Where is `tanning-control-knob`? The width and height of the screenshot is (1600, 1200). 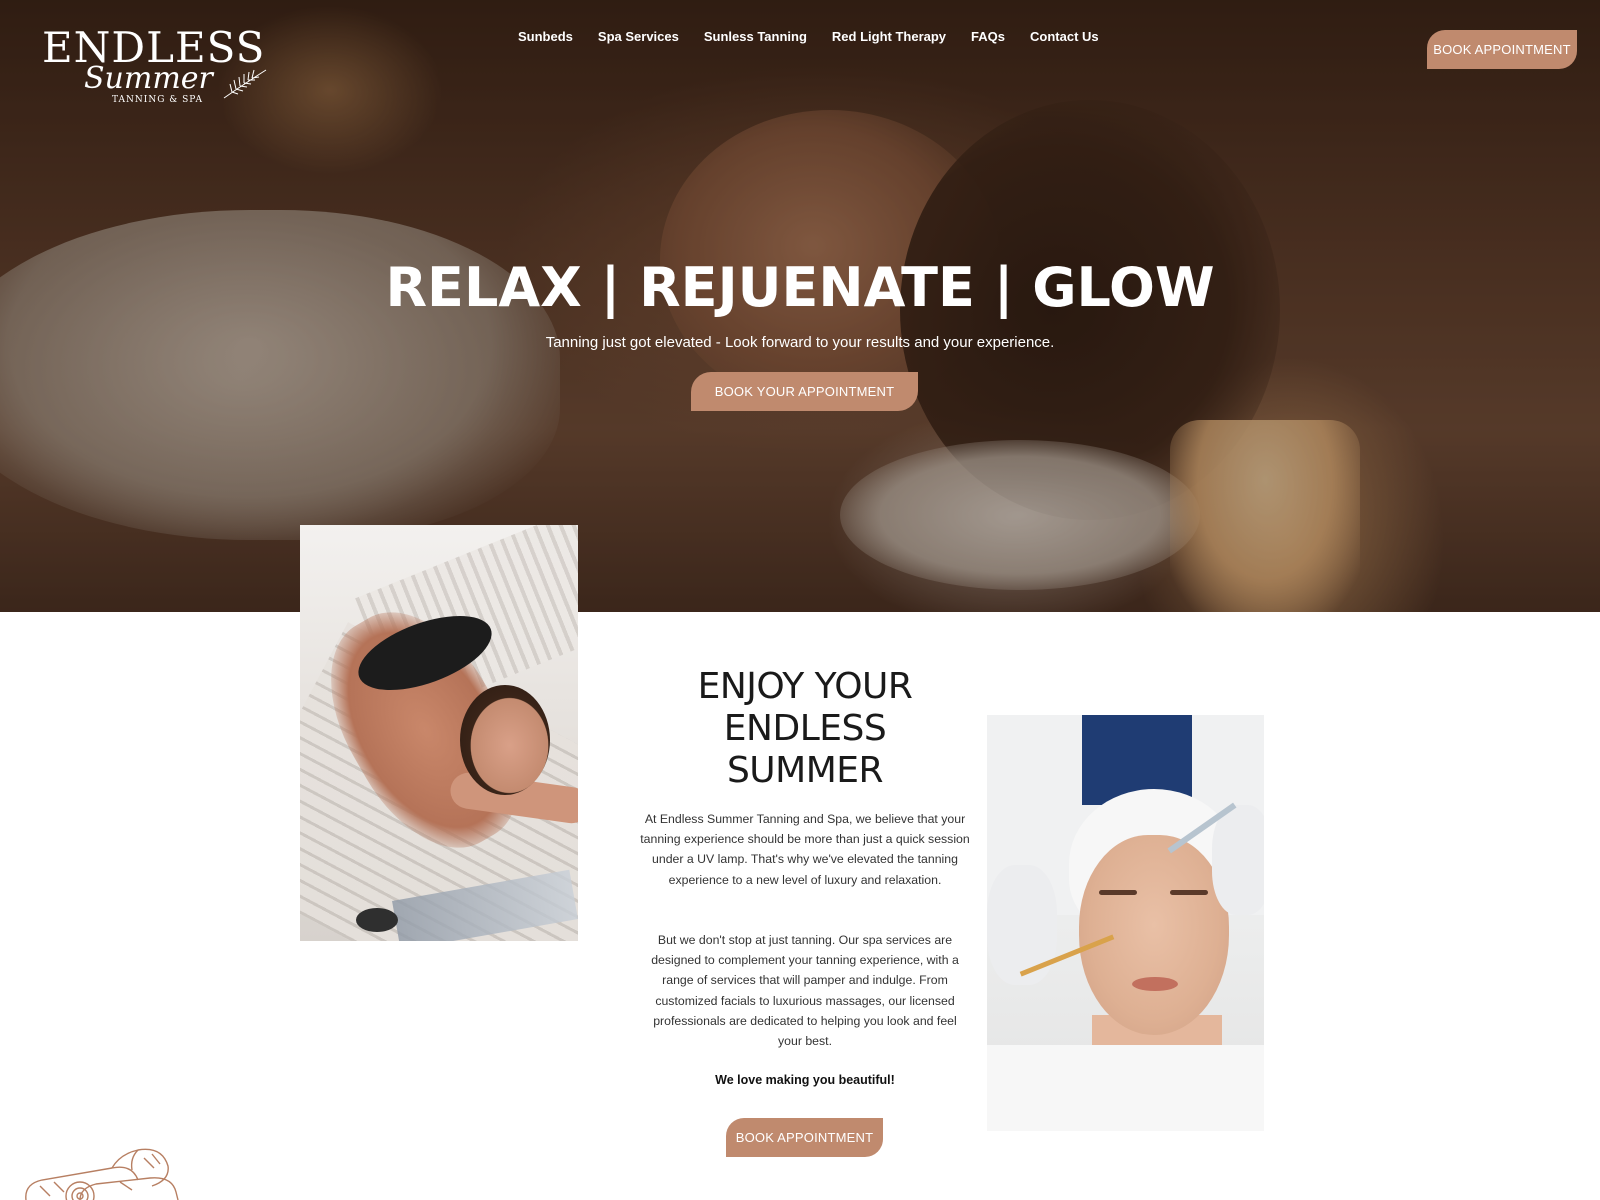 tanning-control-knob is located at coordinates (377, 920).